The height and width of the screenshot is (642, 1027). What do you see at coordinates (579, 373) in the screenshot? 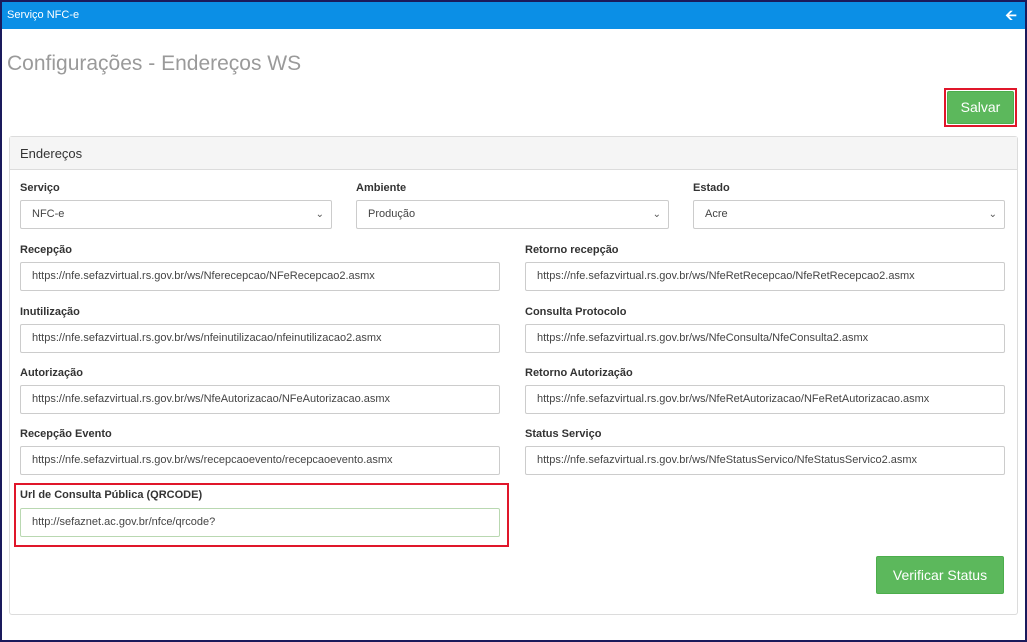
I see `retorno-autorizacao-label: Retorno Autorização` at bounding box center [579, 373].